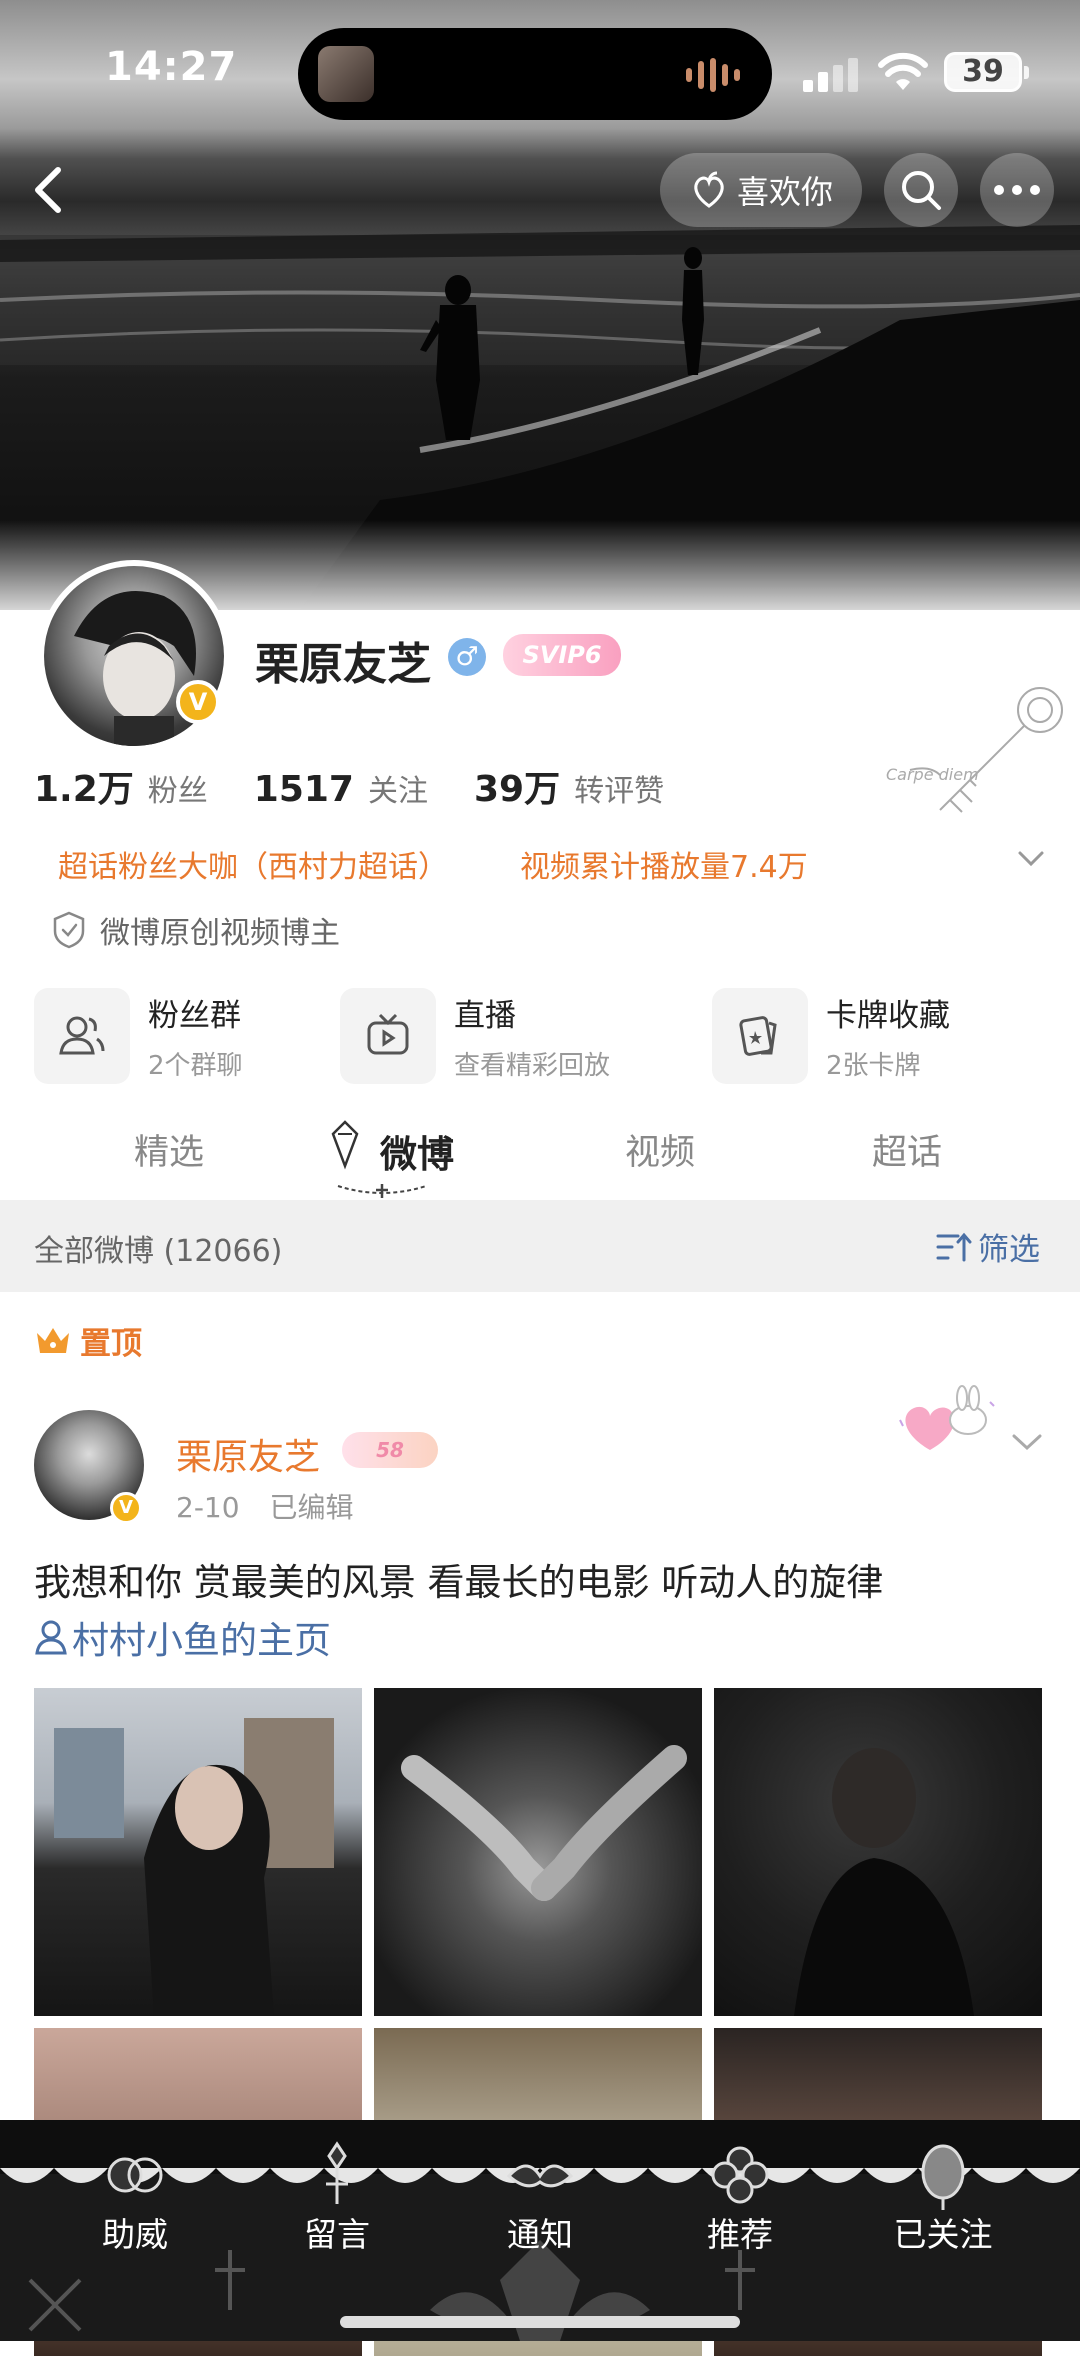 The height and width of the screenshot is (2356, 1080). What do you see at coordinates (169, 1149) in the screenshot?
I see `tab-featured: 精选` at bounding box center [169, 1149].